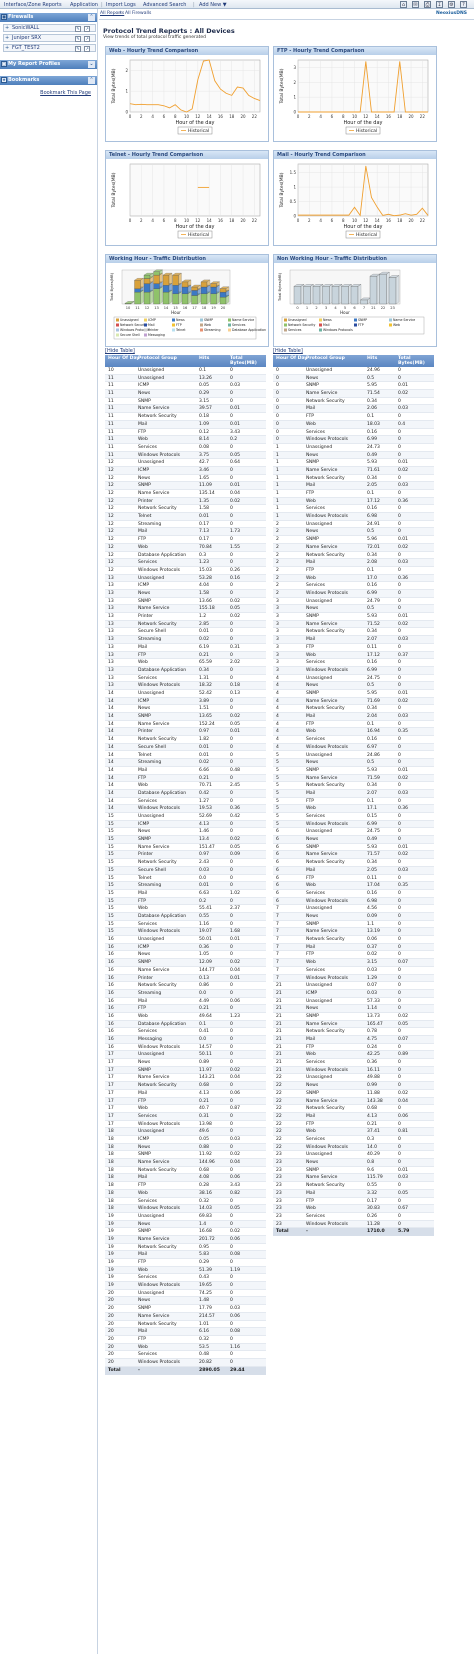 This screenshot has height=1654, width=474. What do you see at coordinates (185, 1224) in the screenshot?
I see `table-row: 19 News 1.4 0` at bounding box center [185, 1224].